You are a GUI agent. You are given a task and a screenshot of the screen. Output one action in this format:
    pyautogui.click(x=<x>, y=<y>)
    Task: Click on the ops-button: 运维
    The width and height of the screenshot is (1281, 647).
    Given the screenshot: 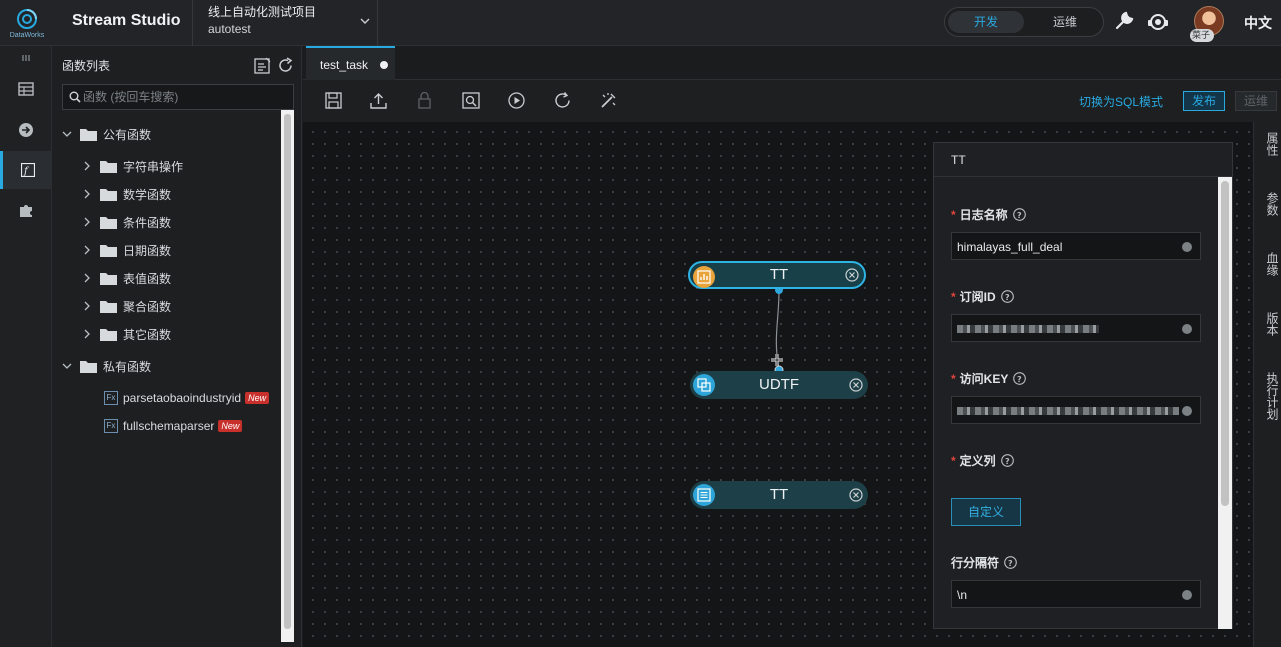 What is the action you would take?
    pyautogui.click(x=1256, y=101)
    